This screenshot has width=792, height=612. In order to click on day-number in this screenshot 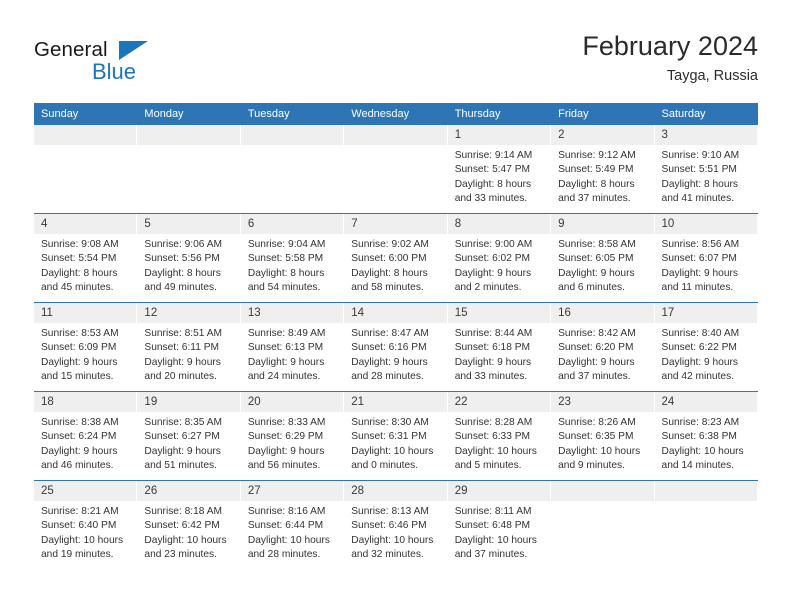, I will do `click(86, 135)`.